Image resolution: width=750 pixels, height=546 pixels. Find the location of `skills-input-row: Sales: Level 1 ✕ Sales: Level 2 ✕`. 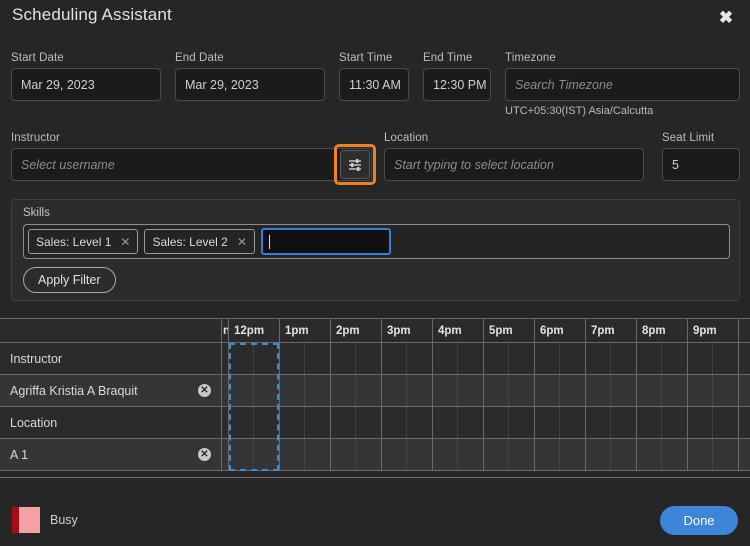

skills-input-row: Sales: Level 1 ✕ Sales: Level 2 ✕ is located at coordinates (376, 241).